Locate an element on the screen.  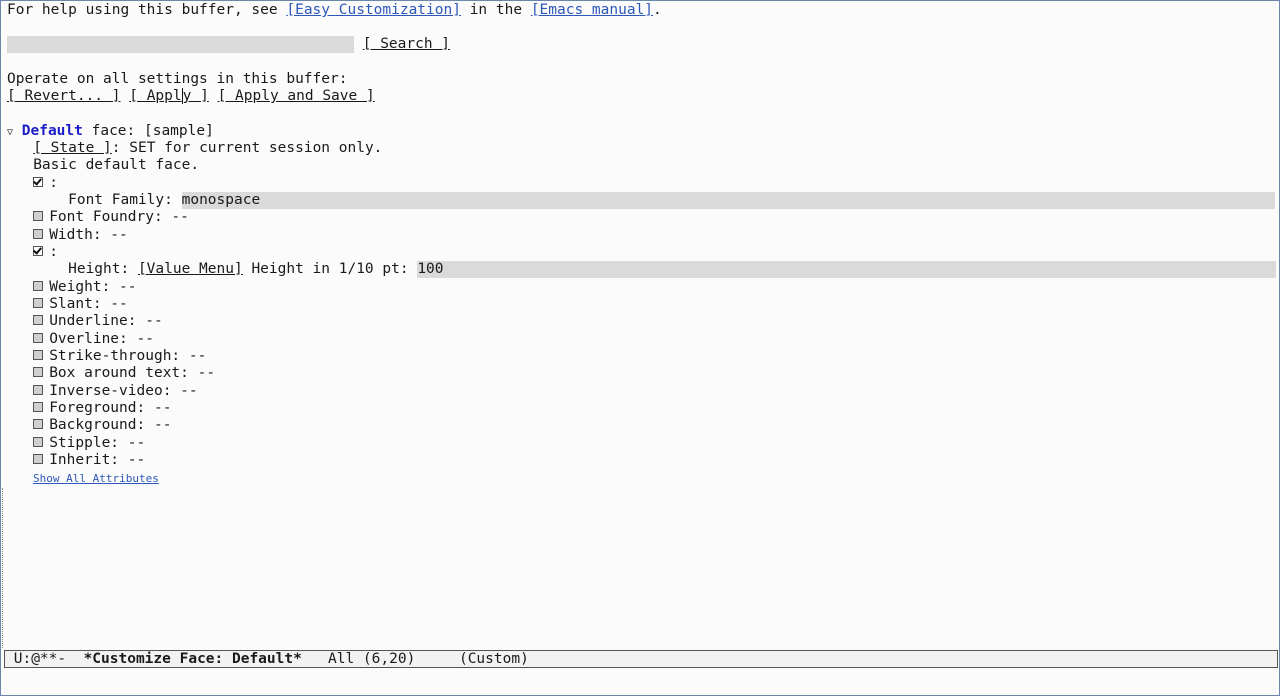
emacs-manual-link: [Emacs manual] is located at coordinates (592, 10).